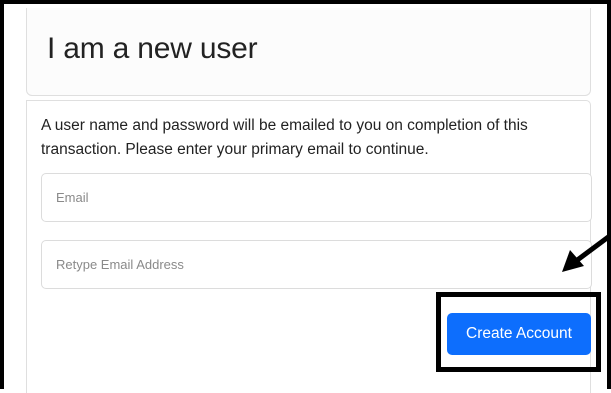 This screenshot has height=393, width=611. What do you see at coordinates (152, 48) in the screenshot?
I see `page-title: I am a new user` at bounding box center [152, 48].